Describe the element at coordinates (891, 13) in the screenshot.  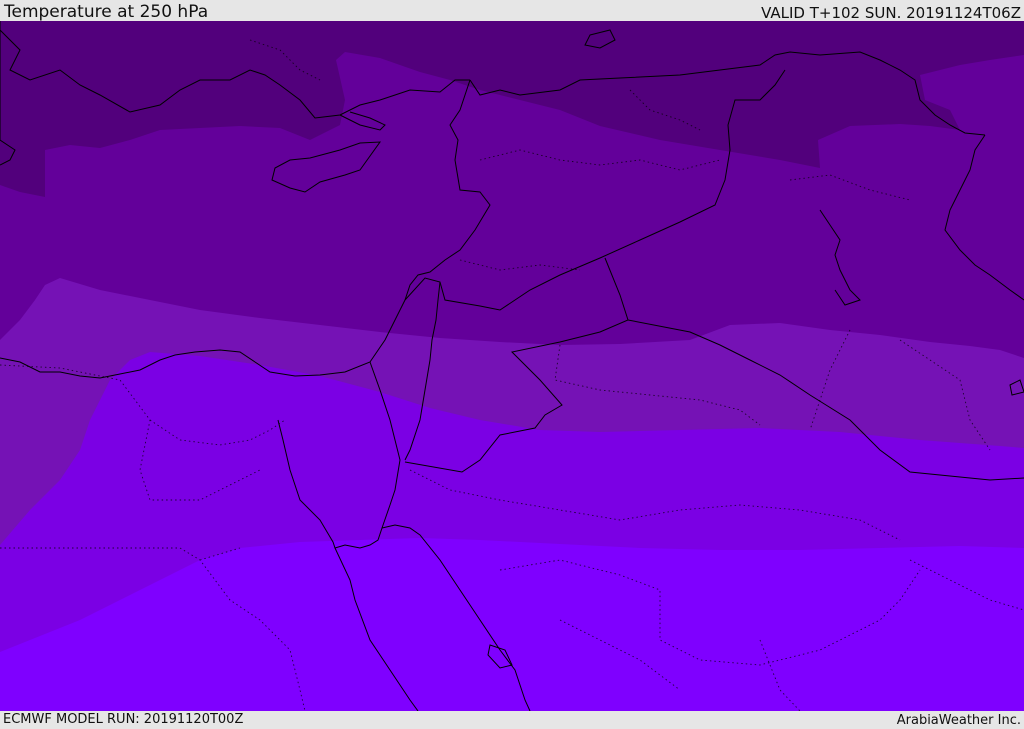
I see `valid-time-label: VALID T+102 SUN. 20191124T06Z` at that location.